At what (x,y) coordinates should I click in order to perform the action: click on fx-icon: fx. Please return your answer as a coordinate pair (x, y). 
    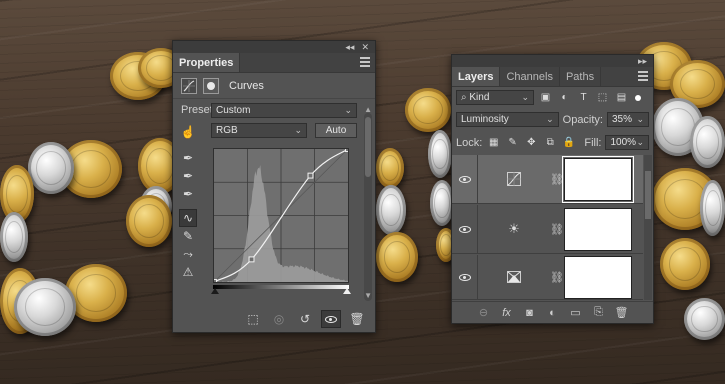
    Looking at the image, I should click on (507, 313).